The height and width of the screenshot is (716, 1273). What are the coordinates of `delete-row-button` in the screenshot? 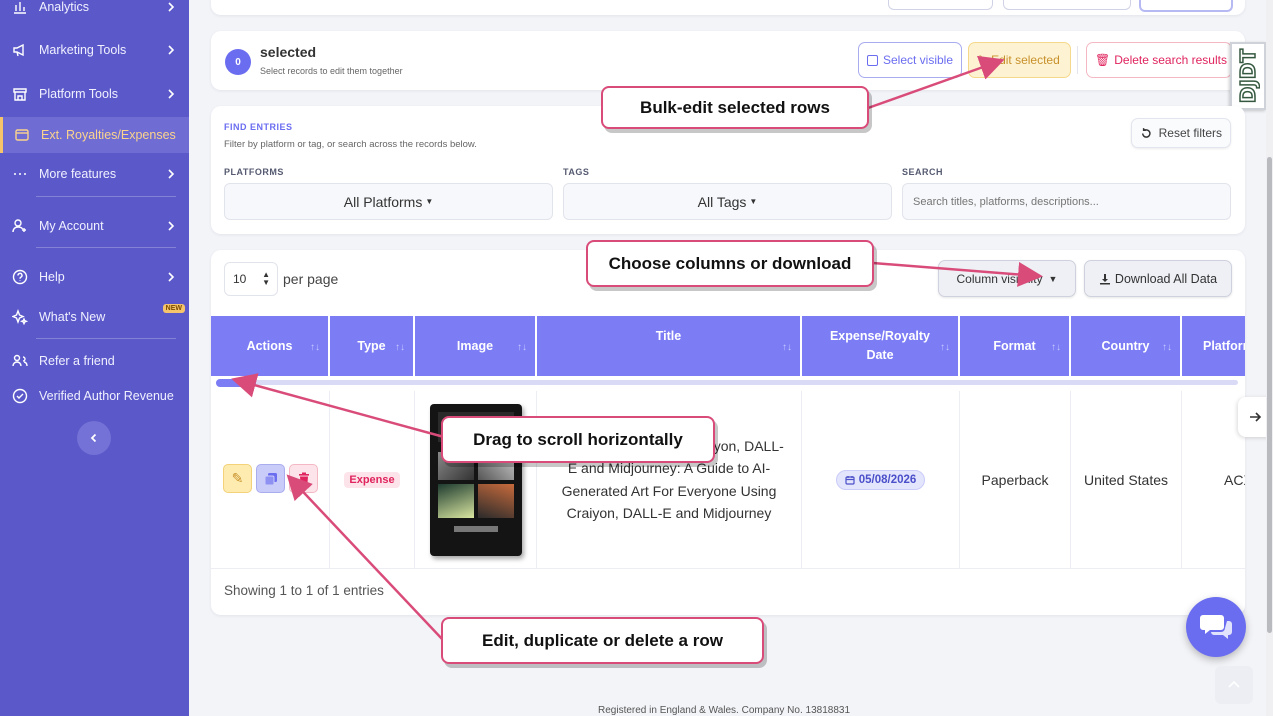 It's located at (303, 478).